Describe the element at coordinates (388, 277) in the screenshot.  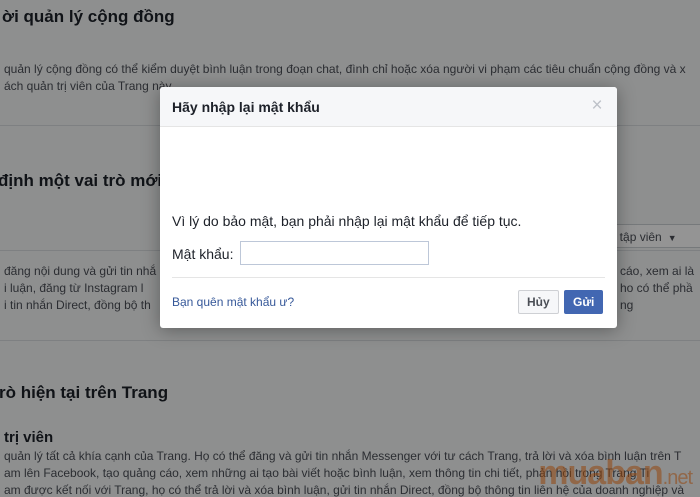
I see `dialog-divider` at that location.